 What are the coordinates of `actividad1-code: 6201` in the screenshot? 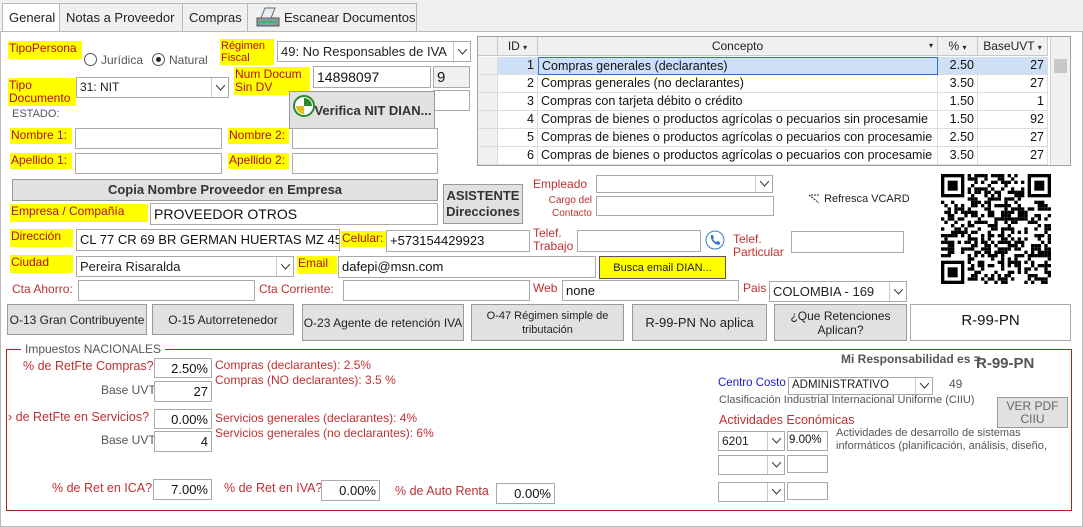 It's located at (735, 441).